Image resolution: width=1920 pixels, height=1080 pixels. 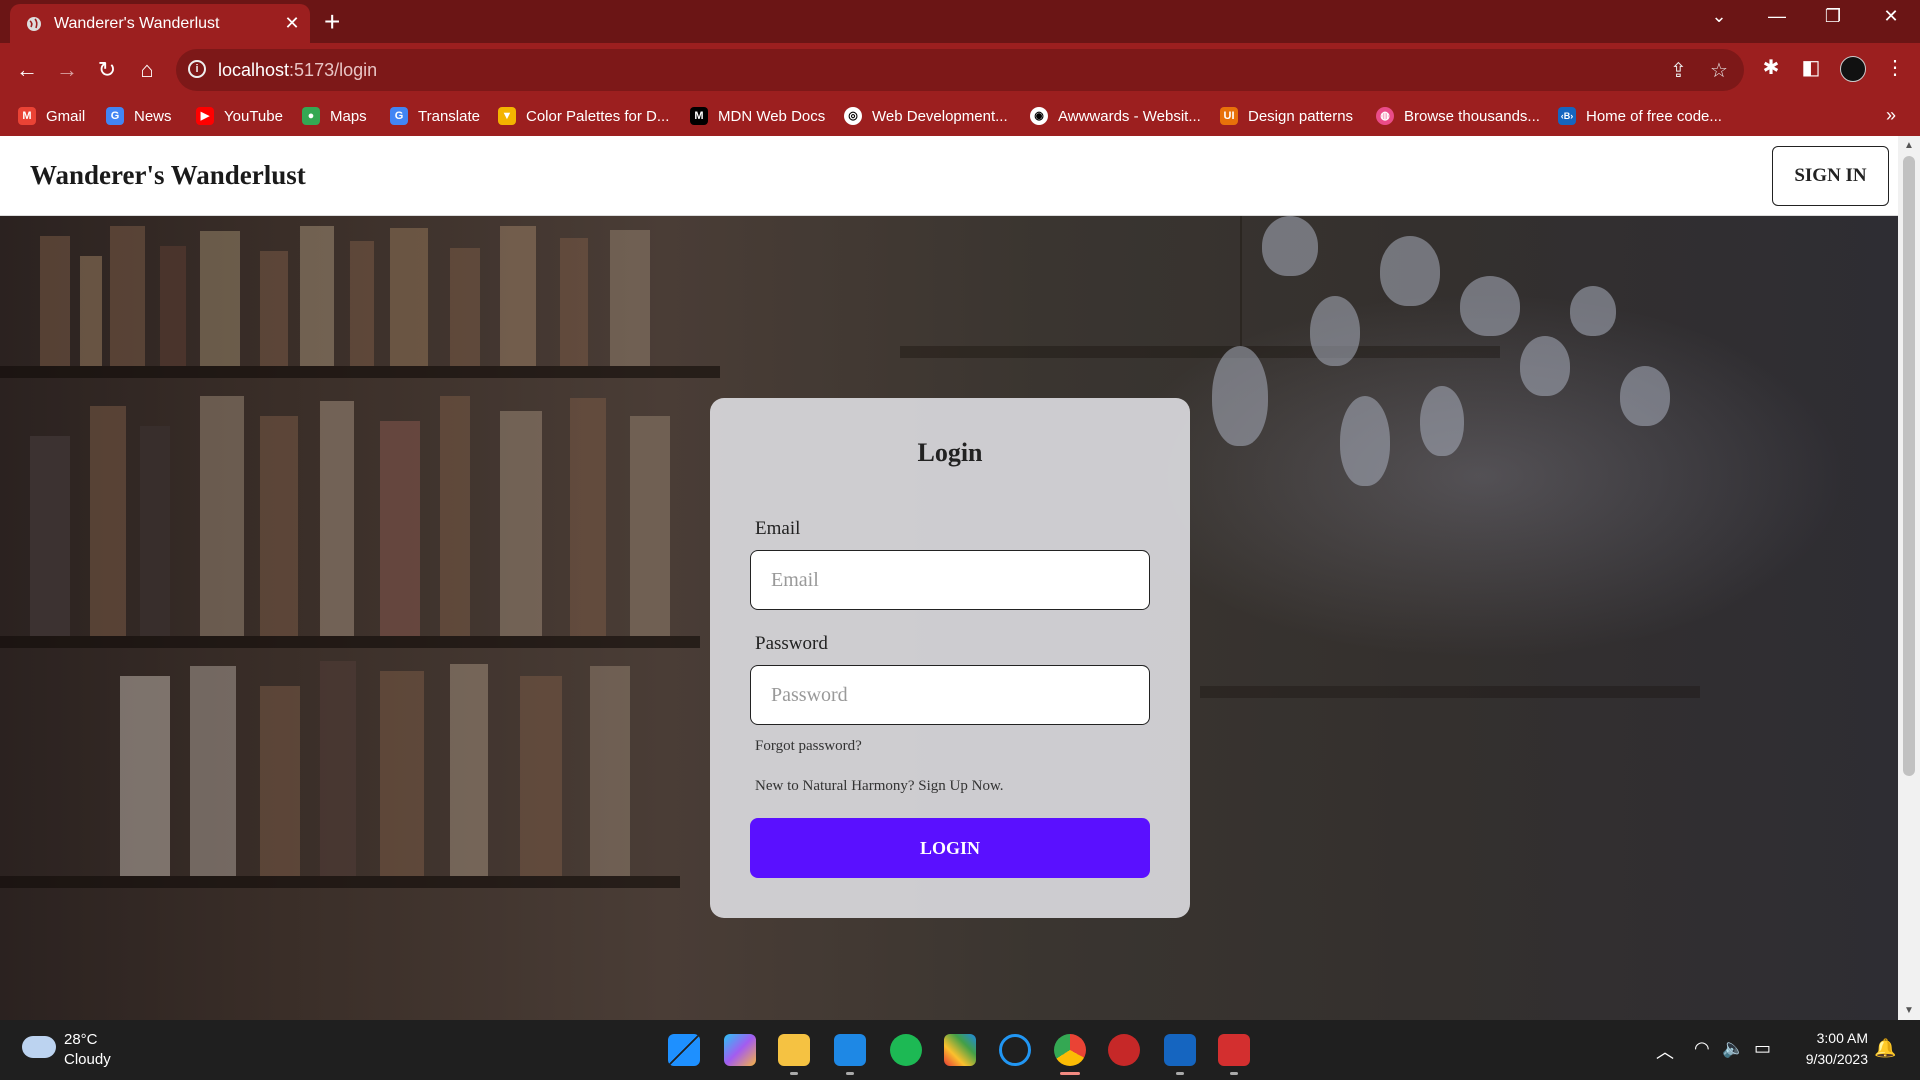 What do you see at coordinates (1229, 116) in the screenshot?
I see `ui-icon: UI` at bounding box center [1229, 116].